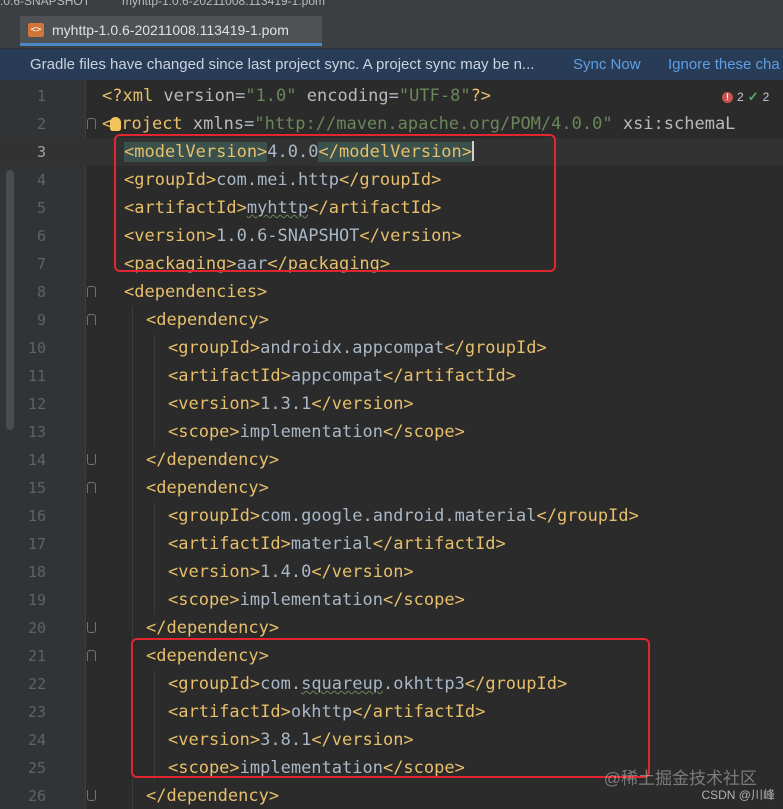 The height and width of the screenshot is (809, 783). Describe the element at coordinates (23, 208) in the screenshot. I see `line-number: 5` at that location.